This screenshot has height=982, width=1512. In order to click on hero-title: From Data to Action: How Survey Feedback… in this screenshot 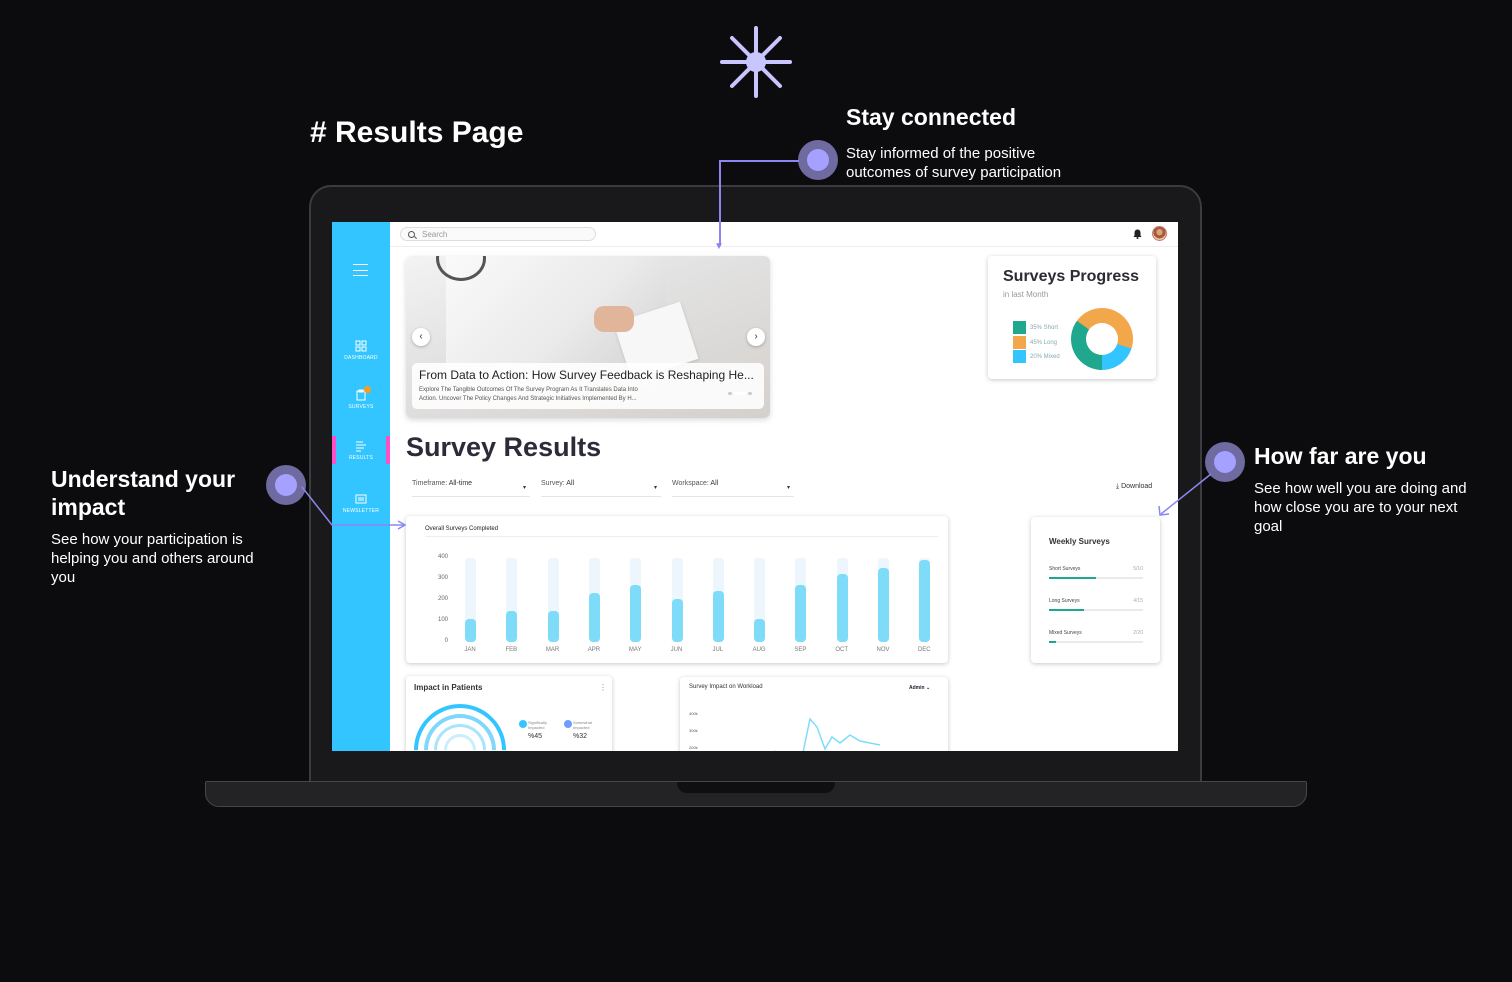, I will do `click(586, 375)`.